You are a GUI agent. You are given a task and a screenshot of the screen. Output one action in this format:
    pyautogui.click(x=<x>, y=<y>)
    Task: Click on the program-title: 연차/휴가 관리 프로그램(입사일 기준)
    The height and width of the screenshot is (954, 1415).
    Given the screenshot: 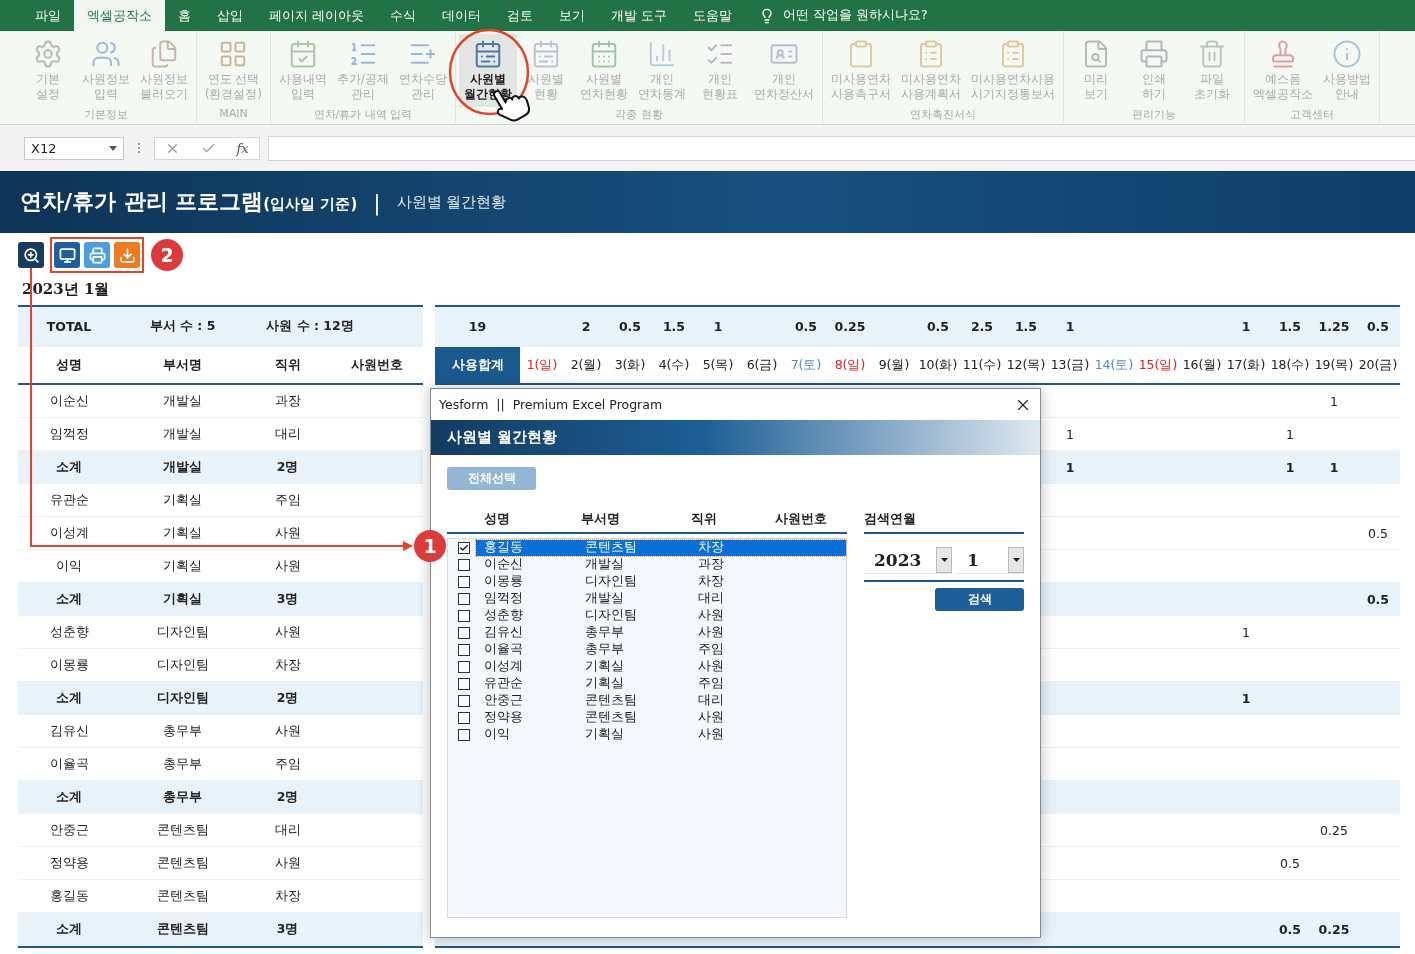 What is the action you would take?
    pyautogui.click(x=189, y=202)
    